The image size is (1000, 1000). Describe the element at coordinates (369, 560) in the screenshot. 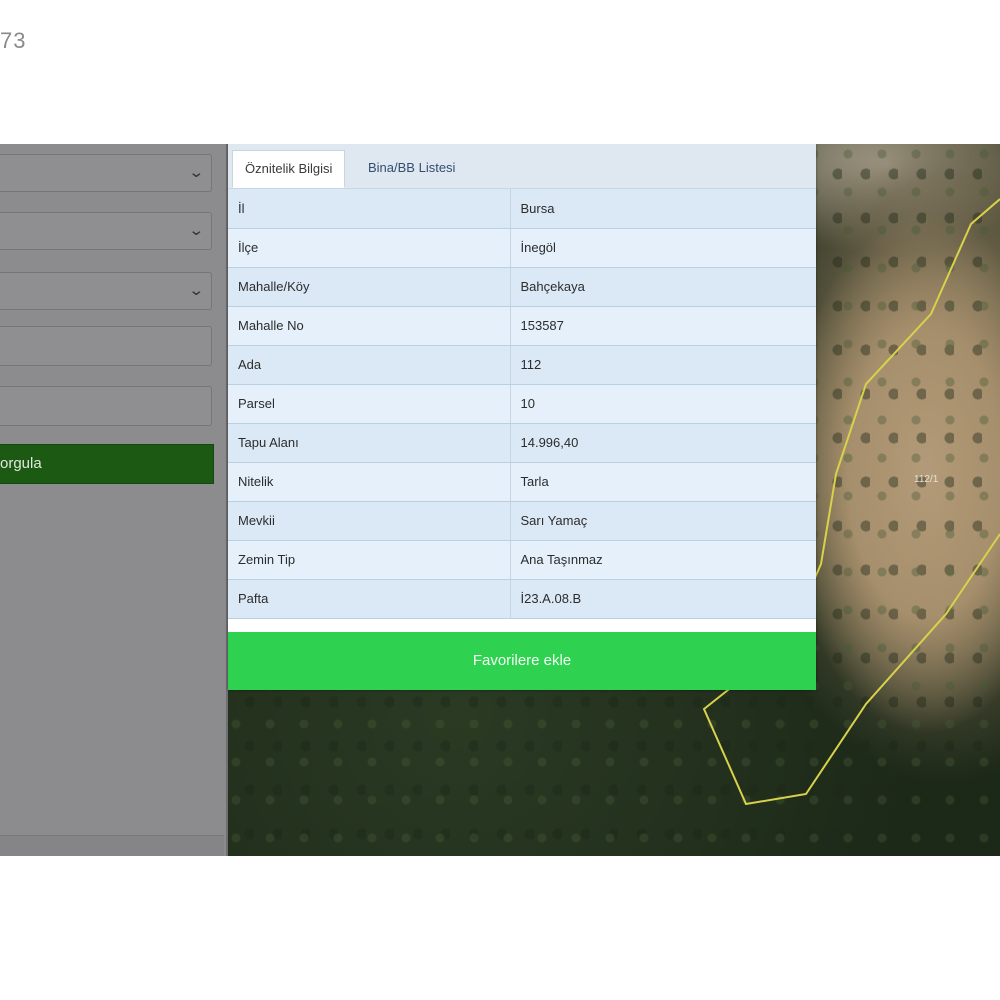

I see `attr-key: Zemin Tip` at that location.